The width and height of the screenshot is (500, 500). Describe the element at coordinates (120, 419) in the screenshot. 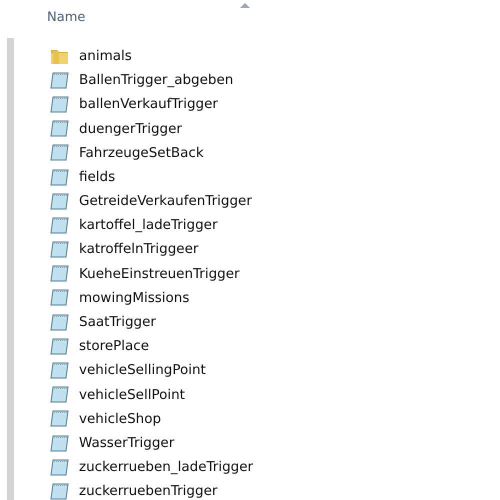

I see `file-name: vehicleShop` at that location.